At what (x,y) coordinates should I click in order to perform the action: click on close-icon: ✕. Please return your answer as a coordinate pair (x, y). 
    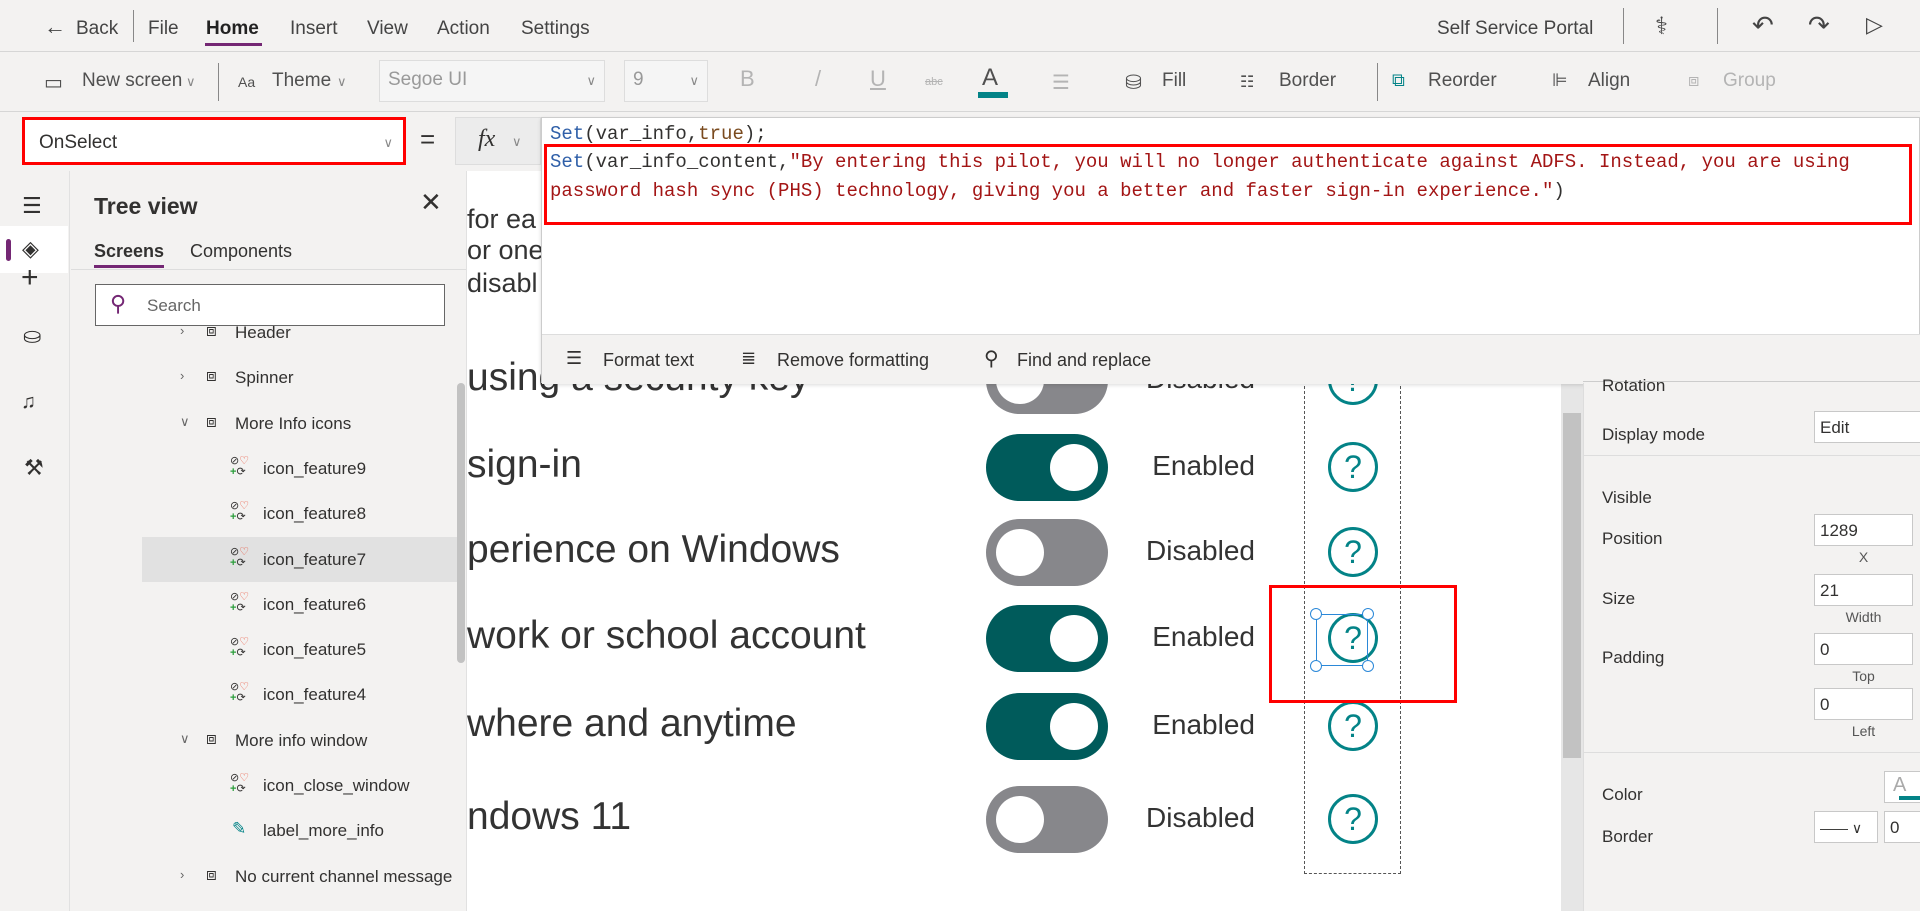
    Looking at the image, I should click on (431, 202).